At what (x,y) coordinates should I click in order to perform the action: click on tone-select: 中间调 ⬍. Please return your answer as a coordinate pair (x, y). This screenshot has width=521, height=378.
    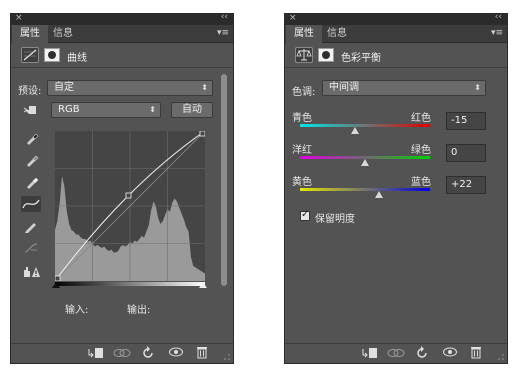
    Looking at the image, I should click on (404, 88).